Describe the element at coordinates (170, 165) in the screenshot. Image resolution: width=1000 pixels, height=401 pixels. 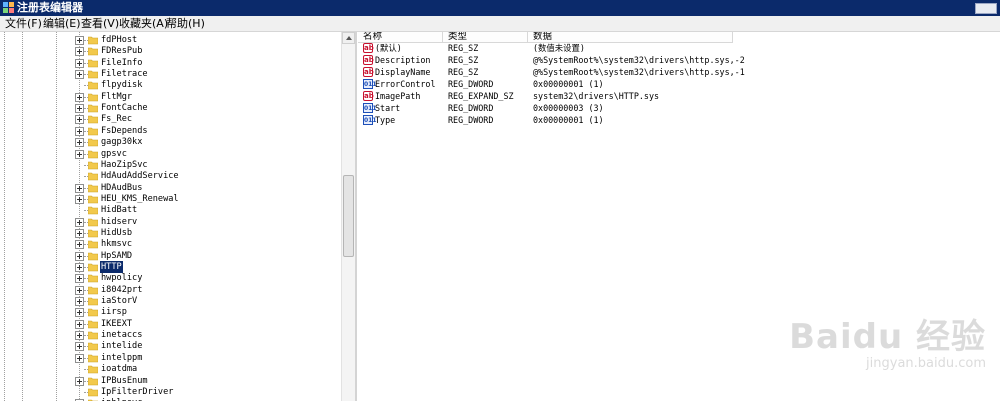
I see `tree-item: HaoZipSvc` at that location.